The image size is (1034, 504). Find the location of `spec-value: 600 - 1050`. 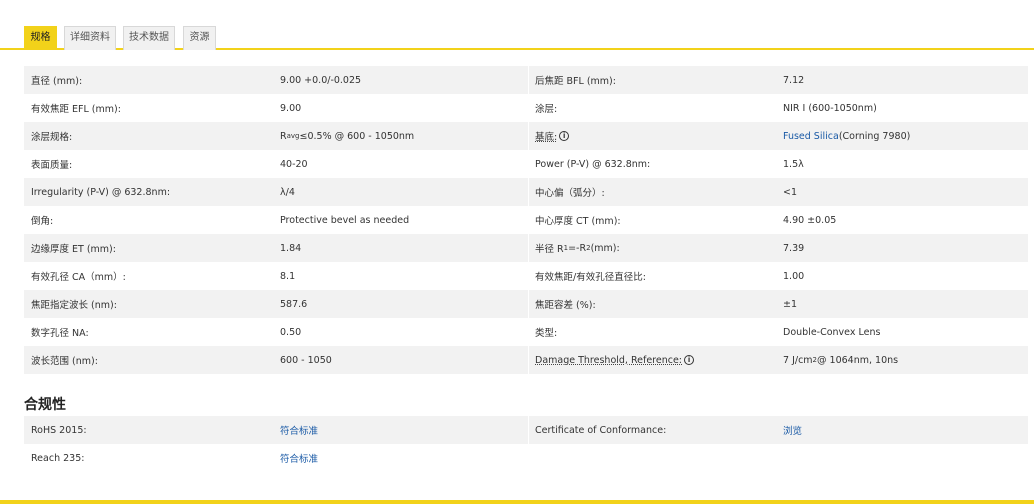

spec-value: 600 - 1050 is located at coordinates (306, 360).